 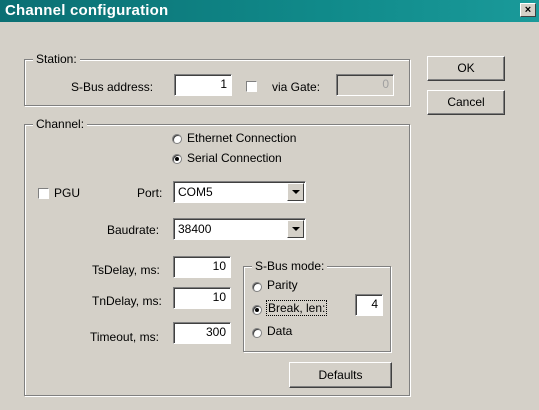 What do you see at coordinates (112, 87) in the screenshot?
I see `sbus-address-label: S-Bus address:` at bounding box center [112, 87].